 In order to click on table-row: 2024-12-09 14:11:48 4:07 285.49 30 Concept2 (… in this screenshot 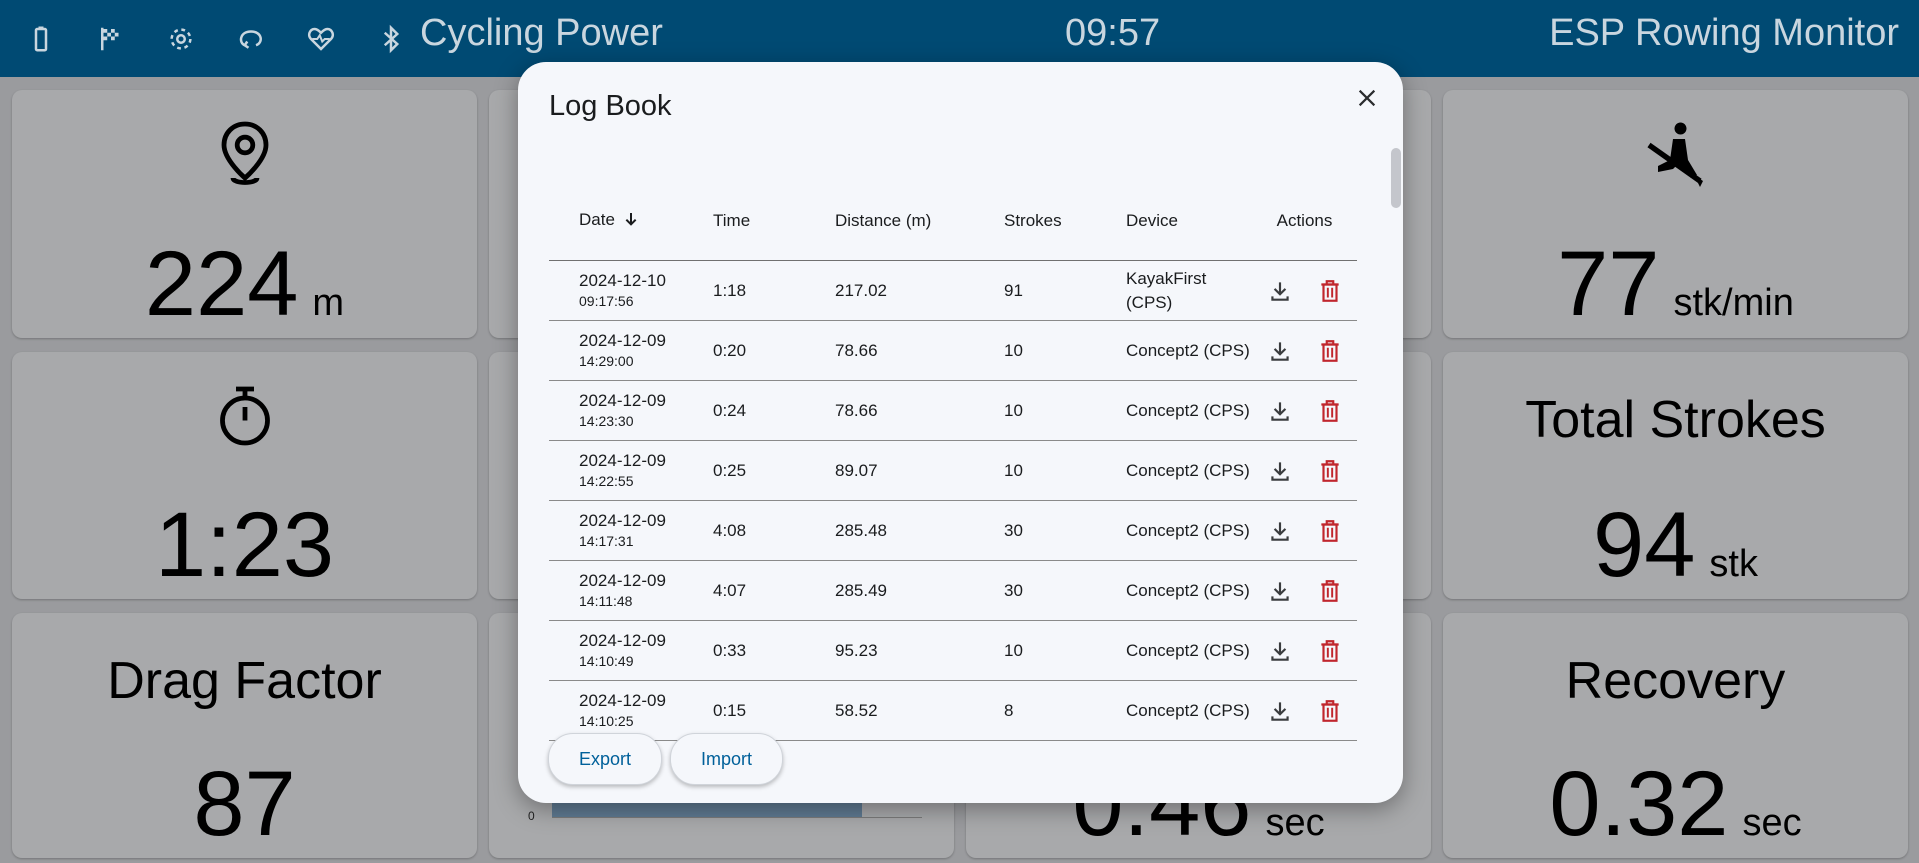, I will do `click(953, 590)`.